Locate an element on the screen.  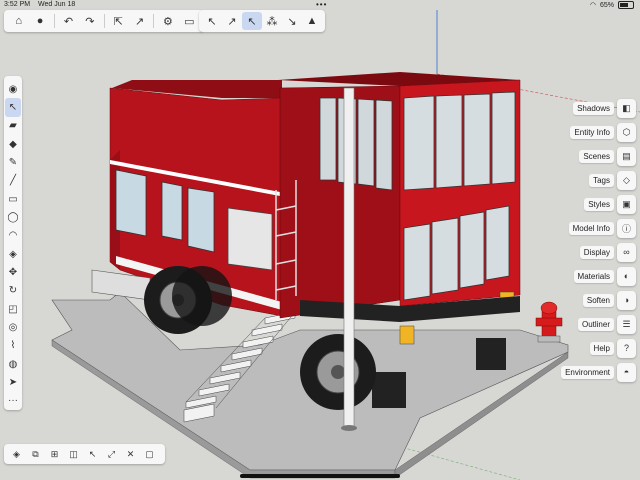
share-button: ↗ is located at coordinates (139, 21).